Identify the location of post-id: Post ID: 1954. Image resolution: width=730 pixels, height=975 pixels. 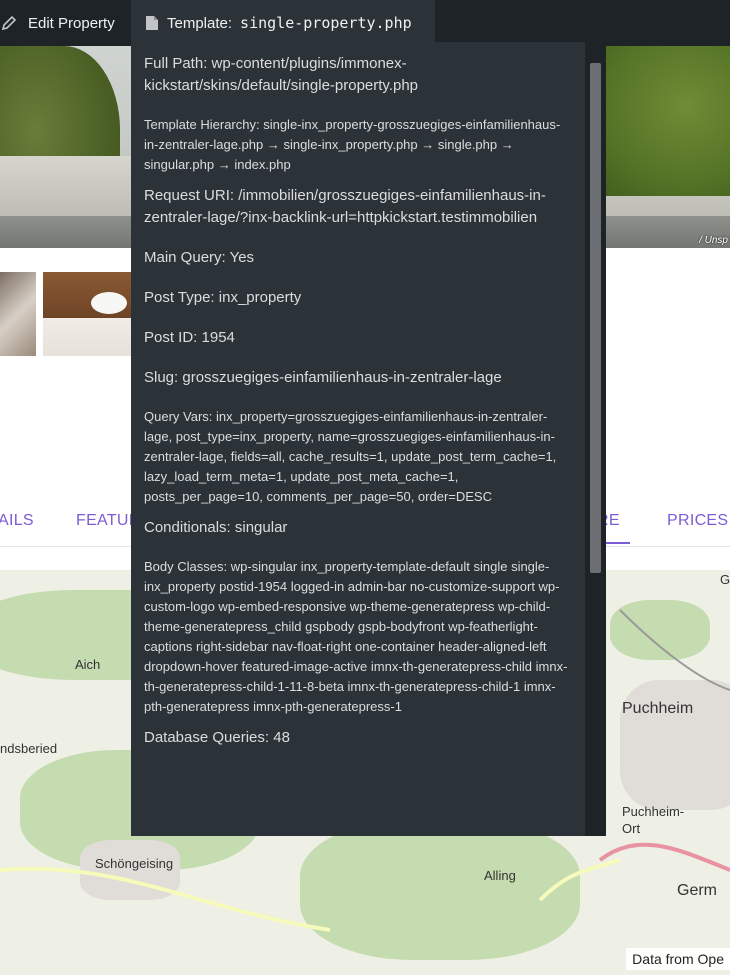
(189, 337).